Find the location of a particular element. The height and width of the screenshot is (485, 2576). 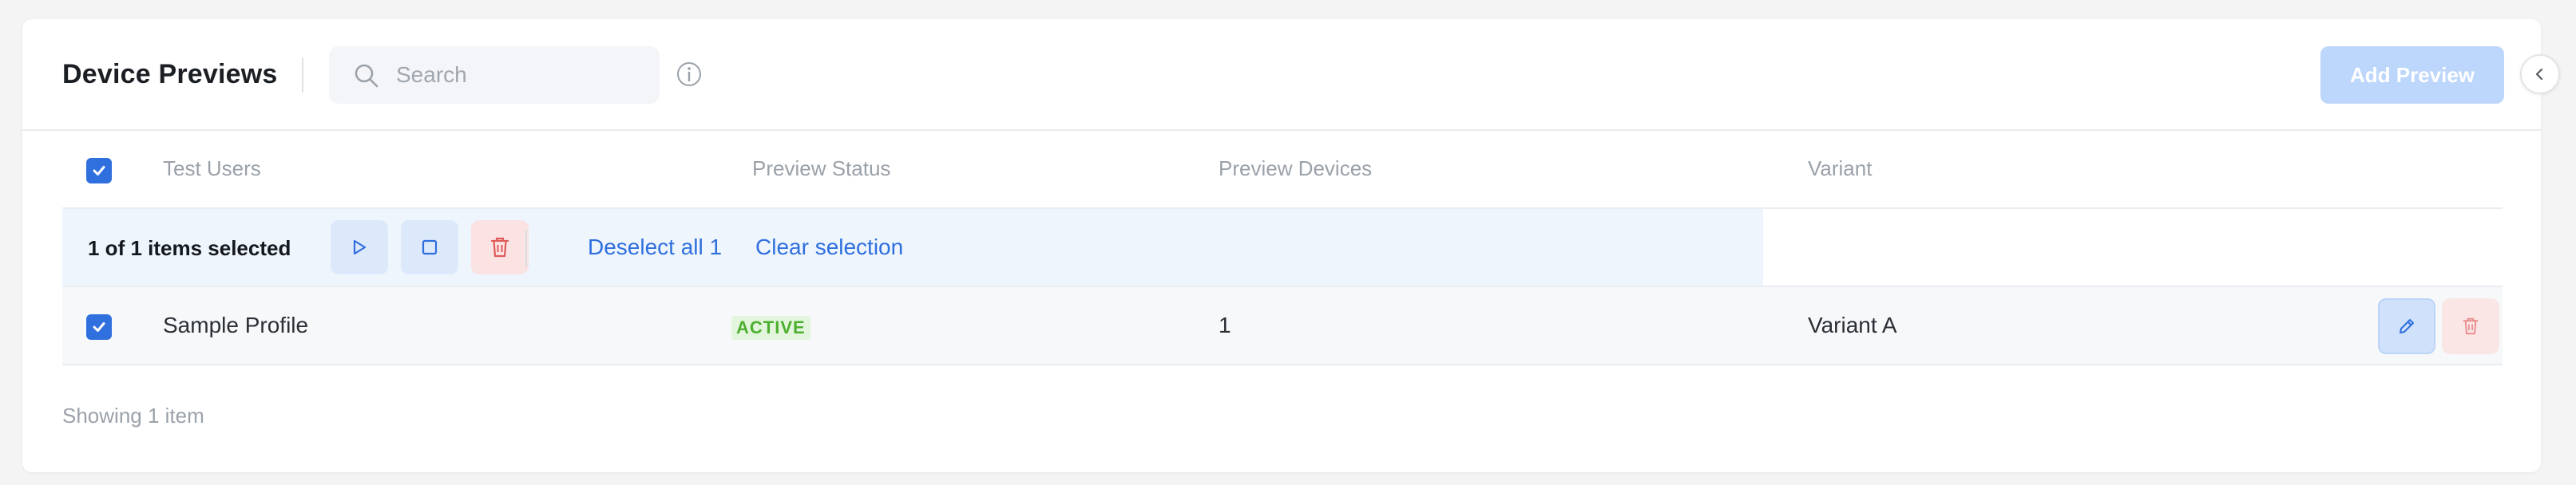

stop-icon is located at coordinates (430, 247).